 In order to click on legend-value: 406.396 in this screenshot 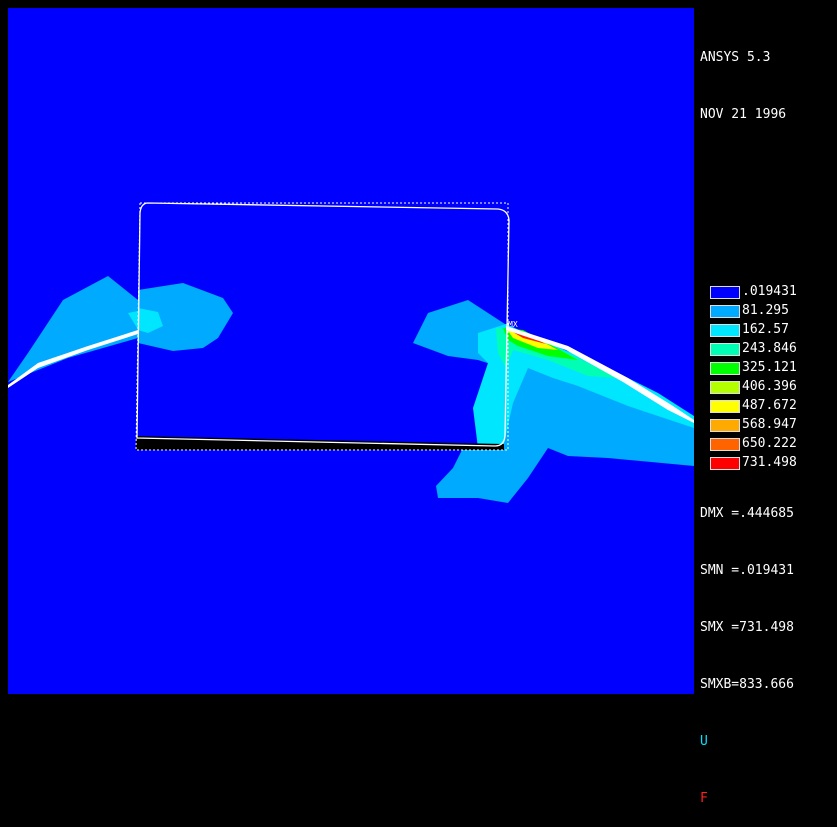, I will do `click(769, 386)`.